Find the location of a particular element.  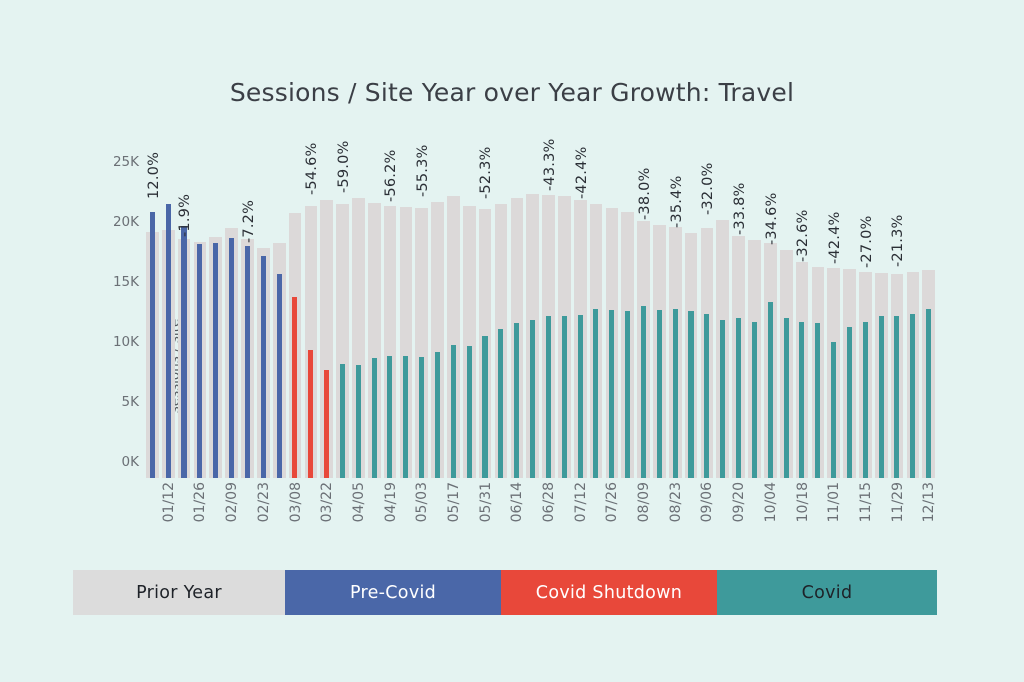

bar-group: -21.3% is located at coordinates (906, 319).